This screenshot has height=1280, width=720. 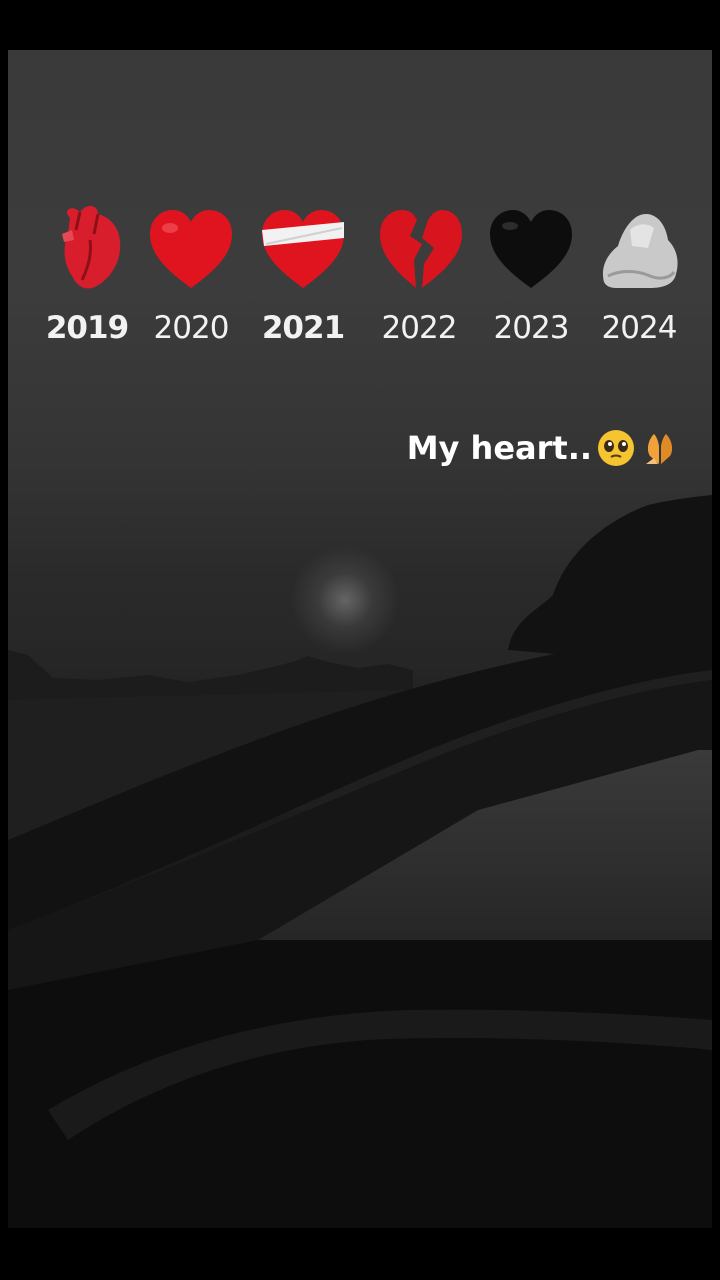 I want to click on timeline-item-2023: 2023, so click(x=531, y=280).